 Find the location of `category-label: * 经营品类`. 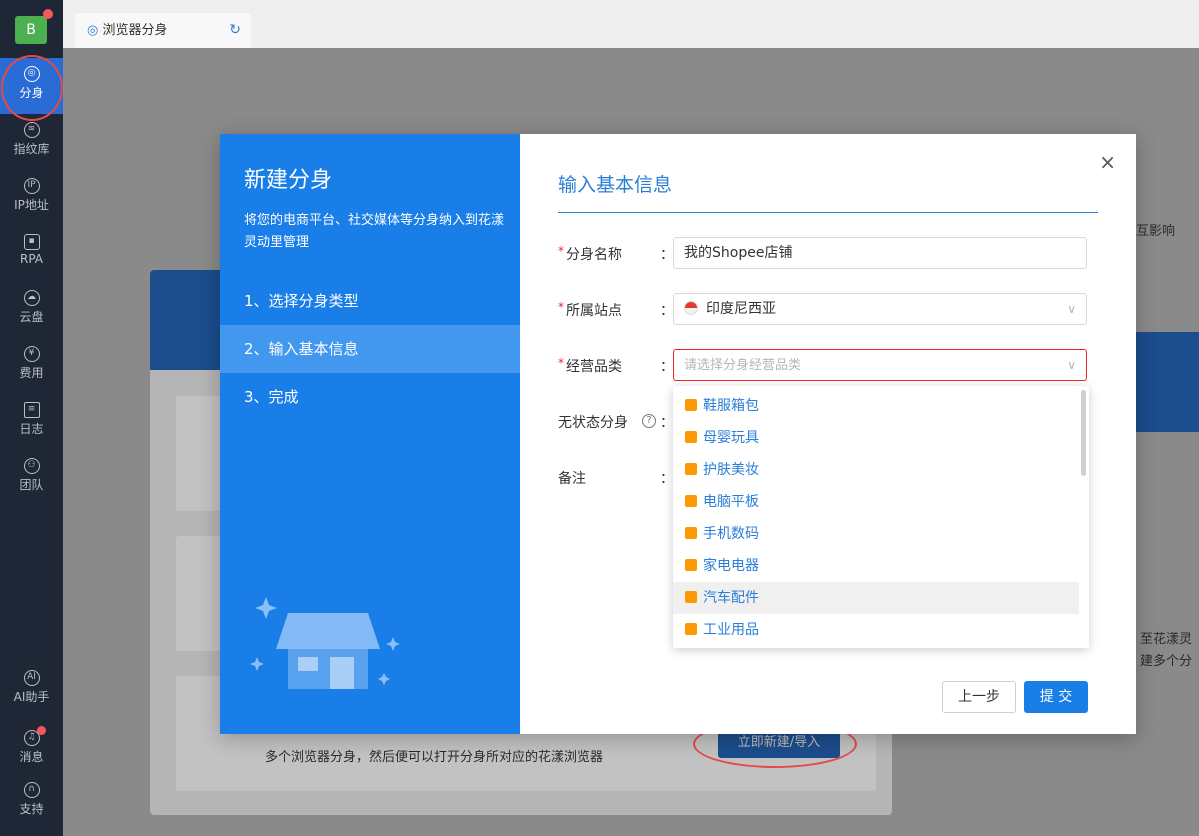

category-label: * 经营品类 is located at coordinates (590, 366).